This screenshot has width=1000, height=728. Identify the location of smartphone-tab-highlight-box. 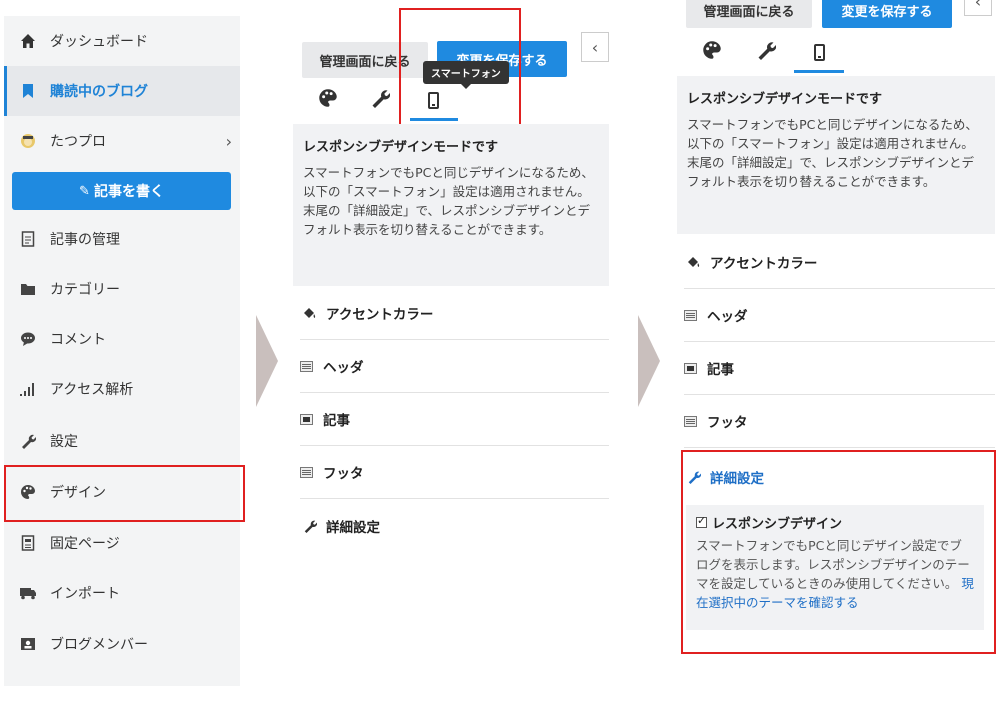
(460, 68).